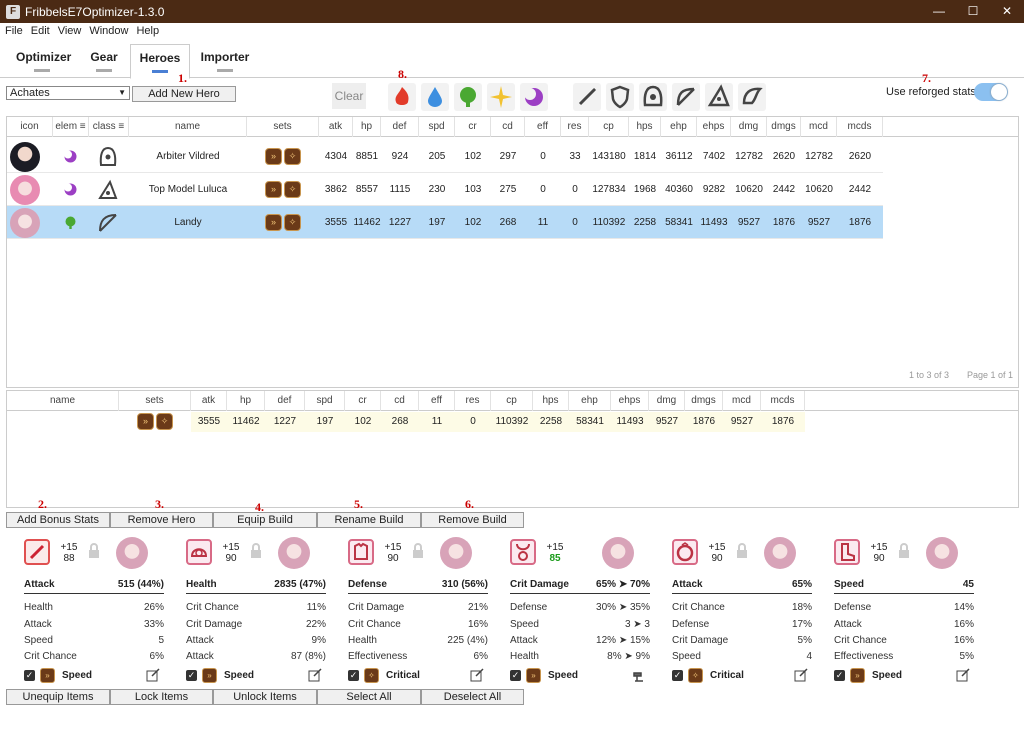  I want to click on soul-weaver-class-filter, so click(752, 97).